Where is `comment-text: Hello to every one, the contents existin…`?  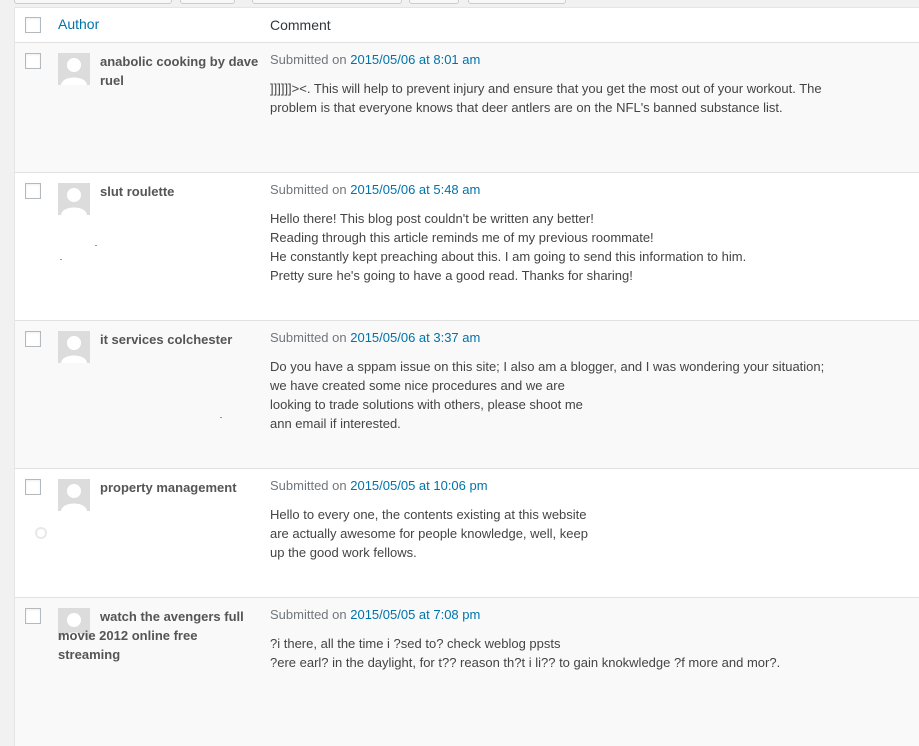
comment-text: Hello to every one, the contents existin… is located at coordinates (580, 533).